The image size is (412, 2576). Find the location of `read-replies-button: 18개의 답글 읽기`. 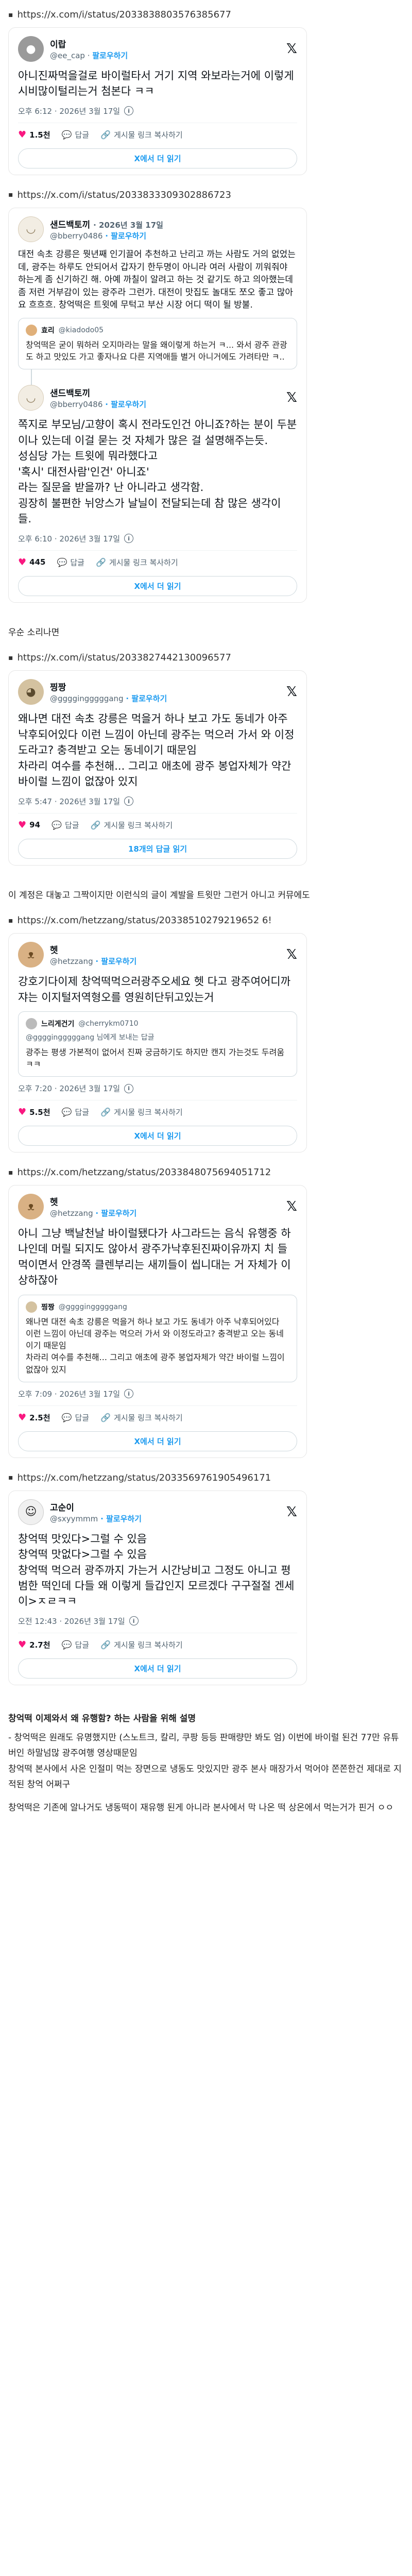

read-replies-button: 18개의 답글 읽기 is located at coordinates (157, 848).